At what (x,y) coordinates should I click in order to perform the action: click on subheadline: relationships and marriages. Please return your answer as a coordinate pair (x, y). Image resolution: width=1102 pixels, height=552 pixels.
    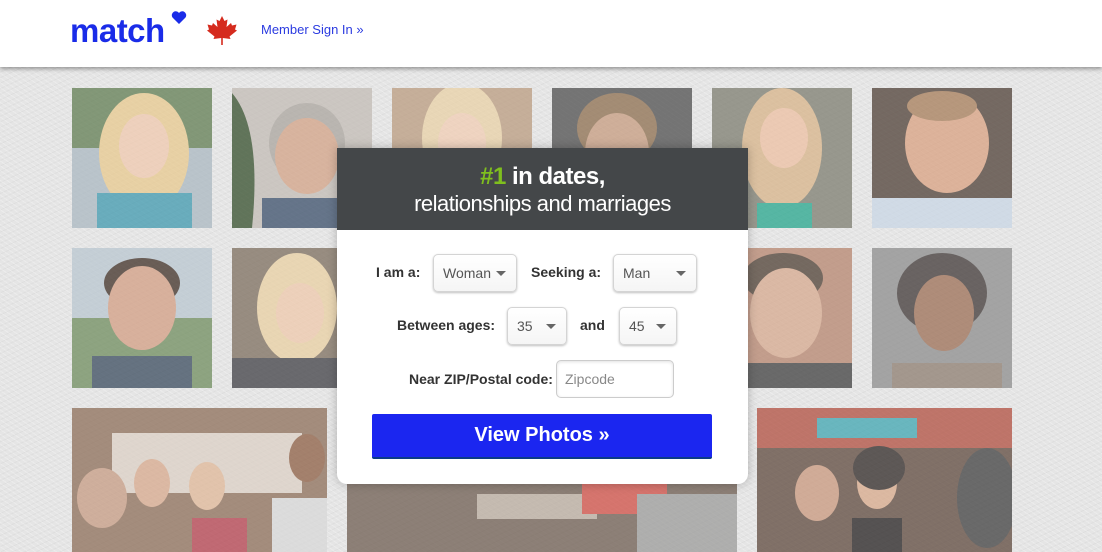
    Looking at the image, I should click on (542, 203).